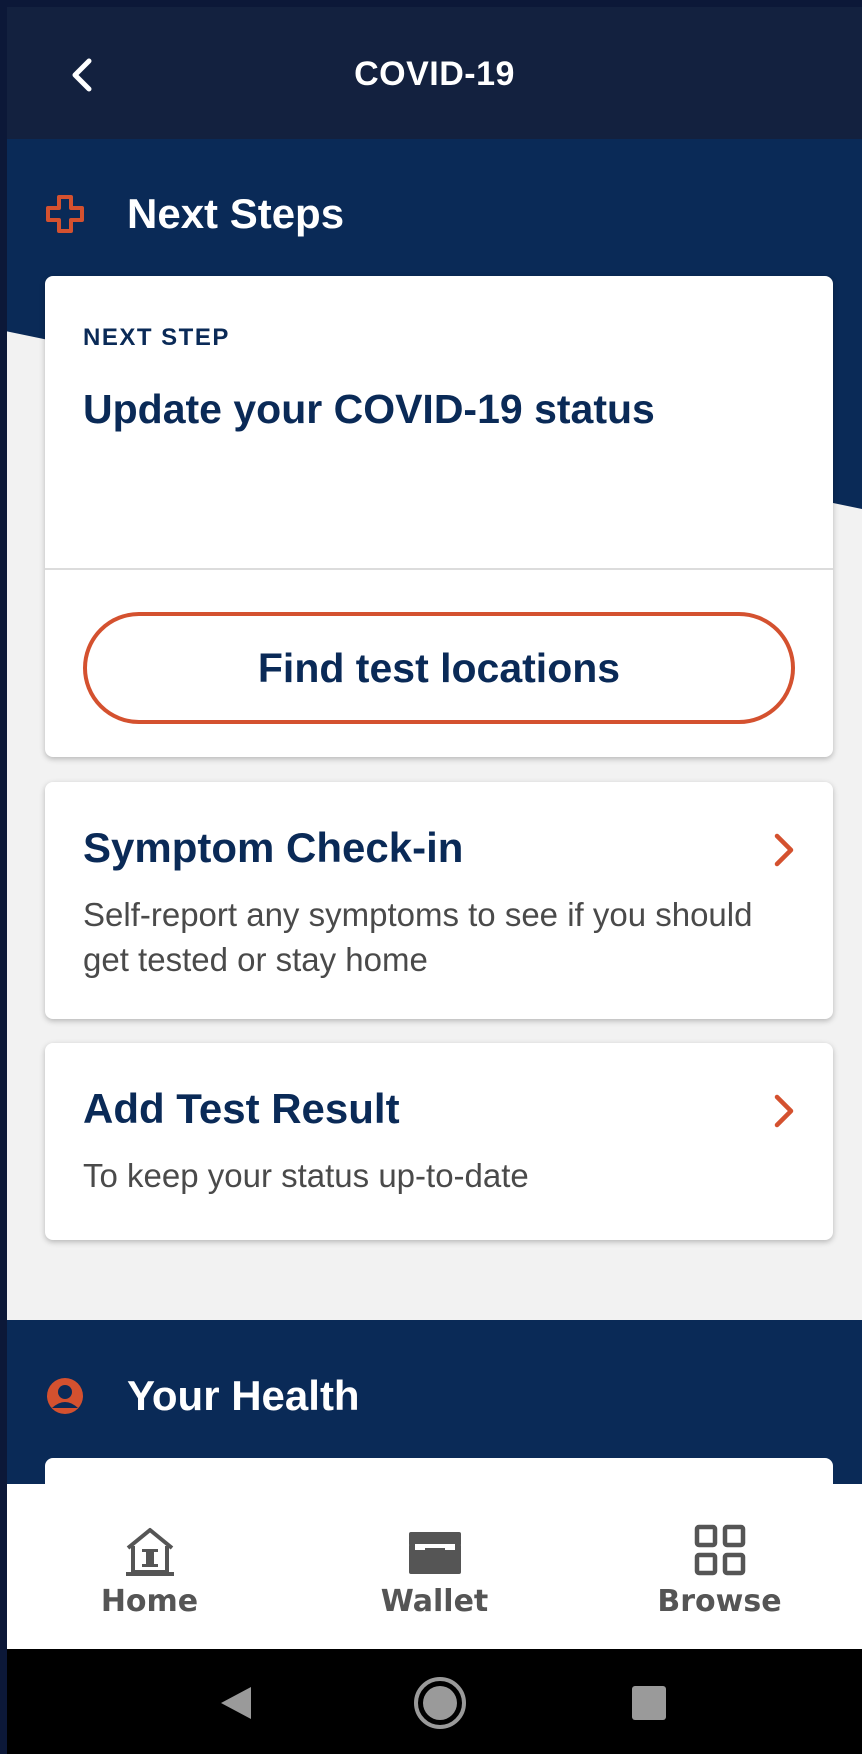  I want to click on grid-icon, so click(719, 1550).